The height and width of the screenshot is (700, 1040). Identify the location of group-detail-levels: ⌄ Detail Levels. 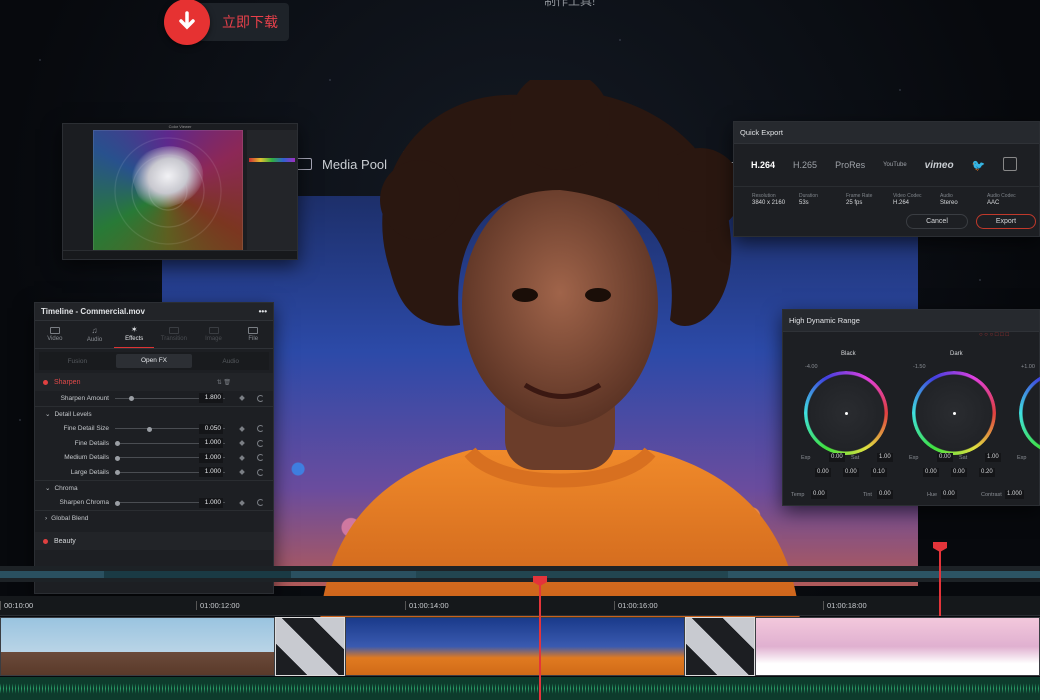
(154, 413).